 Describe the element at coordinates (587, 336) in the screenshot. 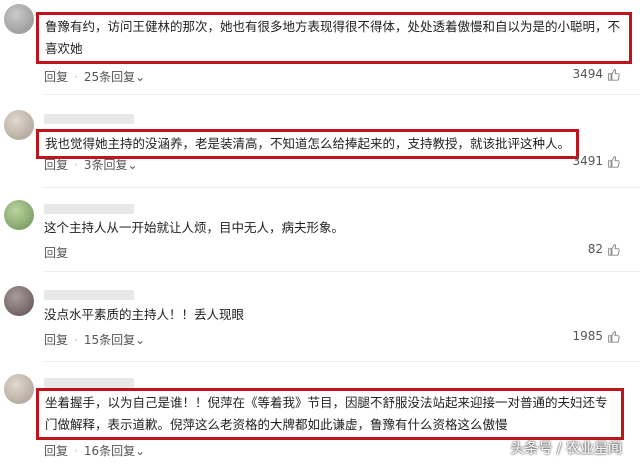

I see `like-count: 1985` at that location.